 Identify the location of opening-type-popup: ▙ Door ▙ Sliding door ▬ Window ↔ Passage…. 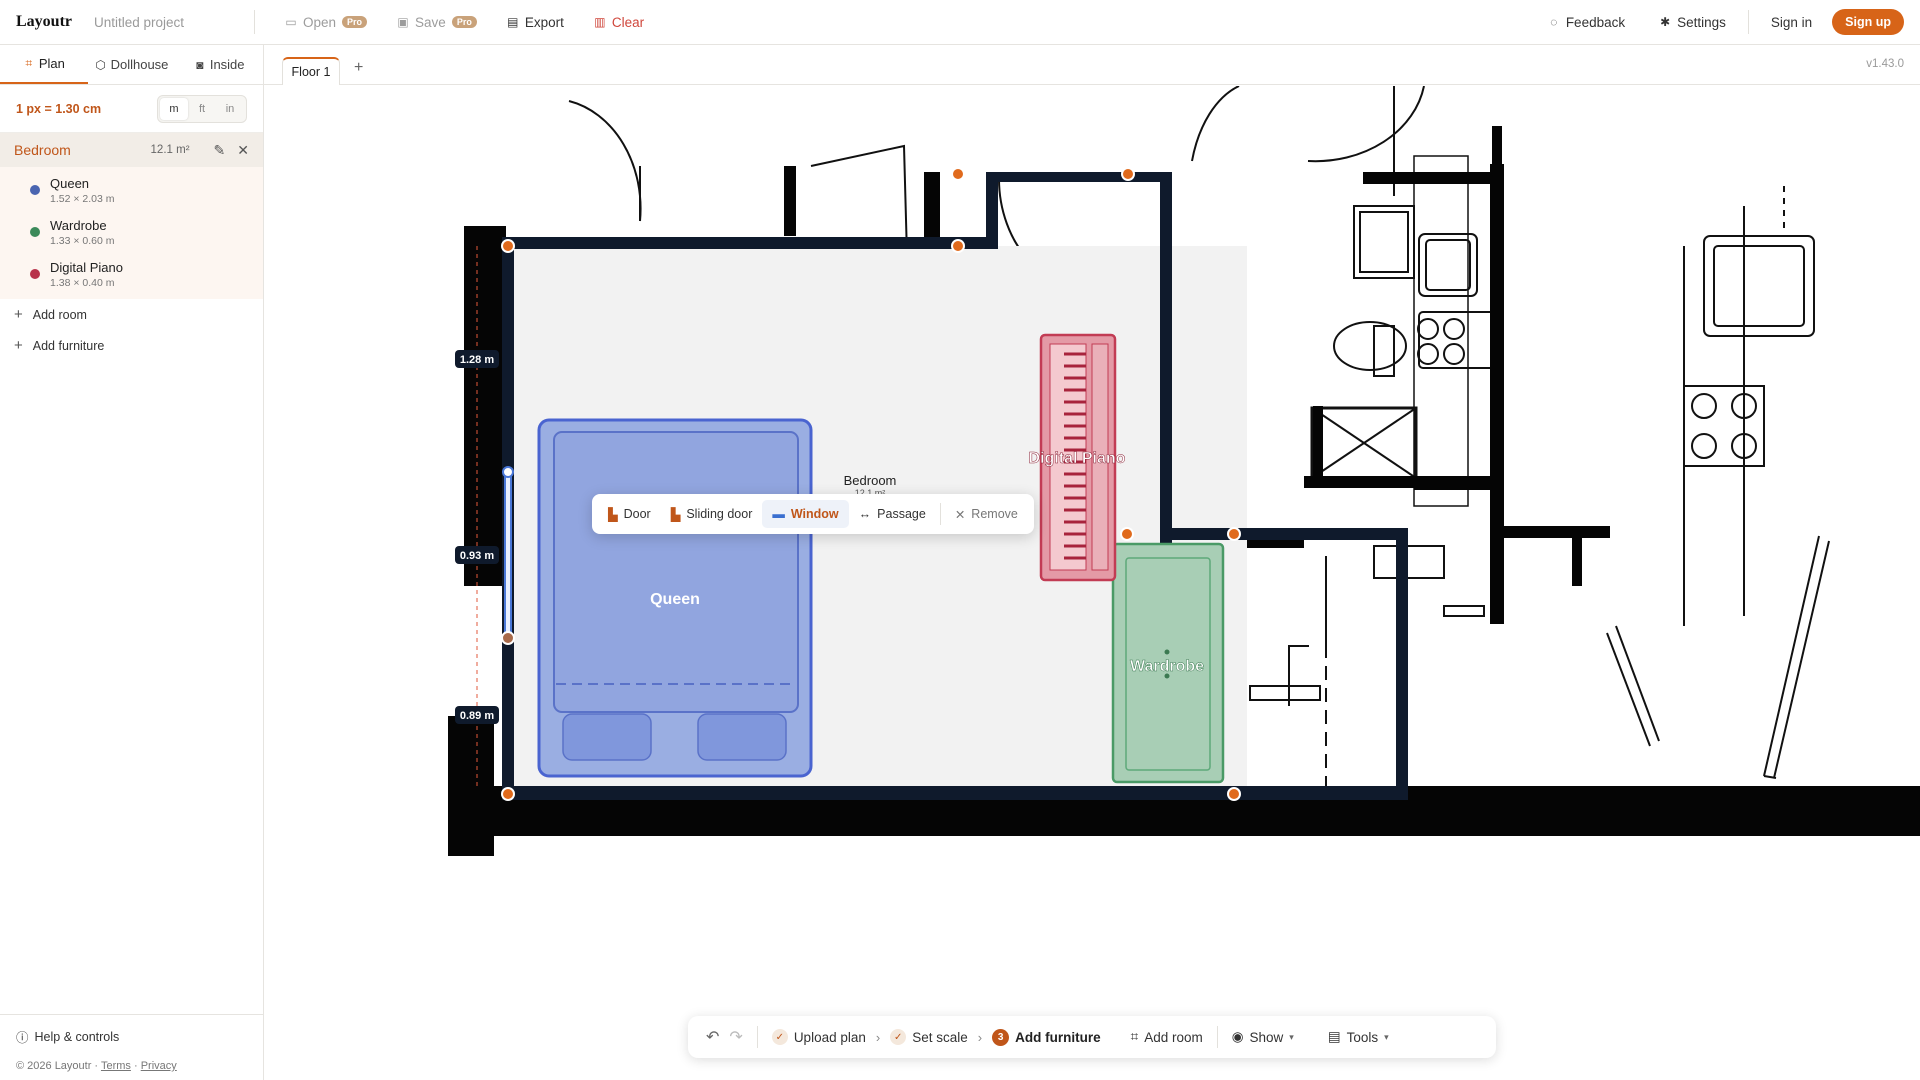
(813, 514).